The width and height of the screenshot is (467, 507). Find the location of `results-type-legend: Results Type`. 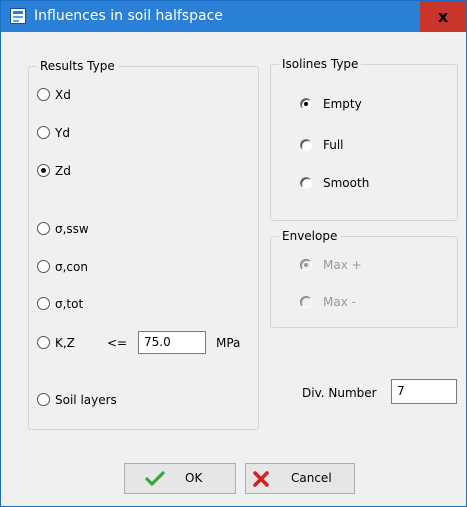

results-type-legend: Results Type is located at coordinates (77, 66).